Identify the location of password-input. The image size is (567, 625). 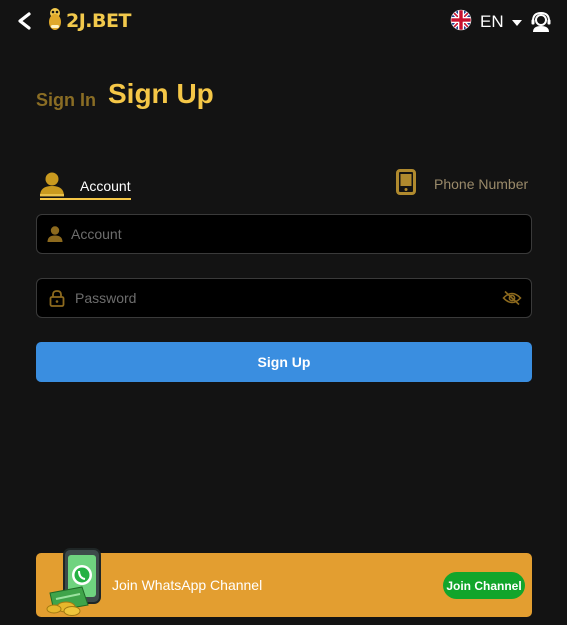
(288, 298).